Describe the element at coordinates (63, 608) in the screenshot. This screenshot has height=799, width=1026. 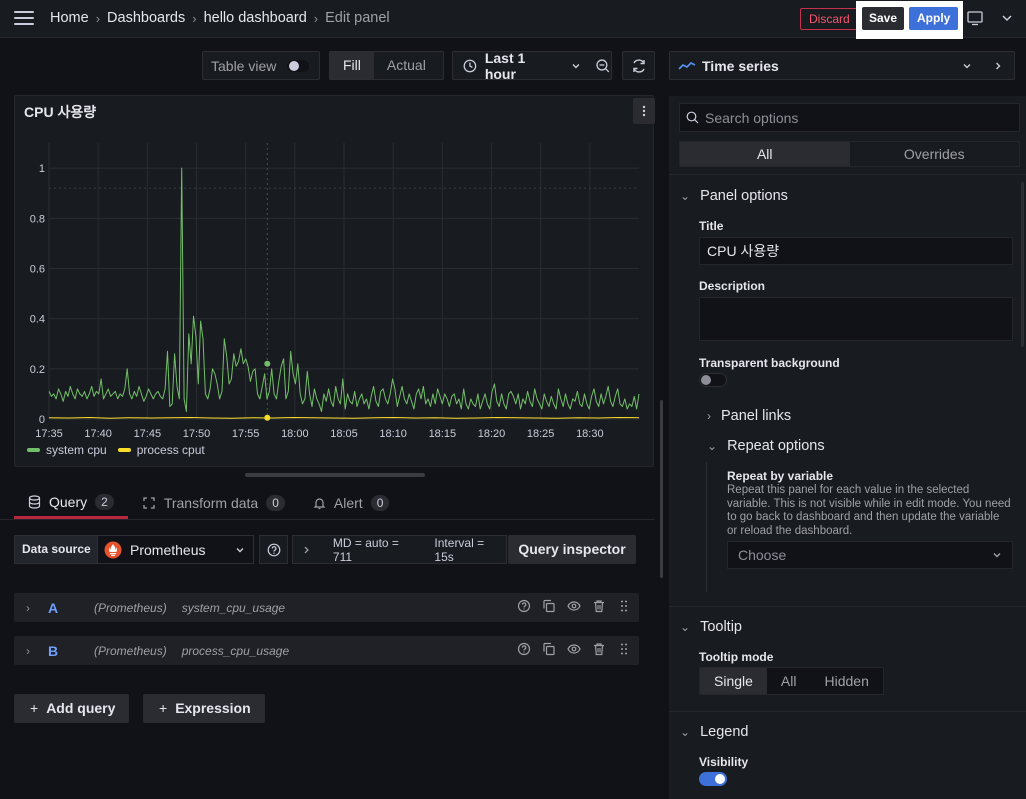
I see `query-ref-id: A` at that location.